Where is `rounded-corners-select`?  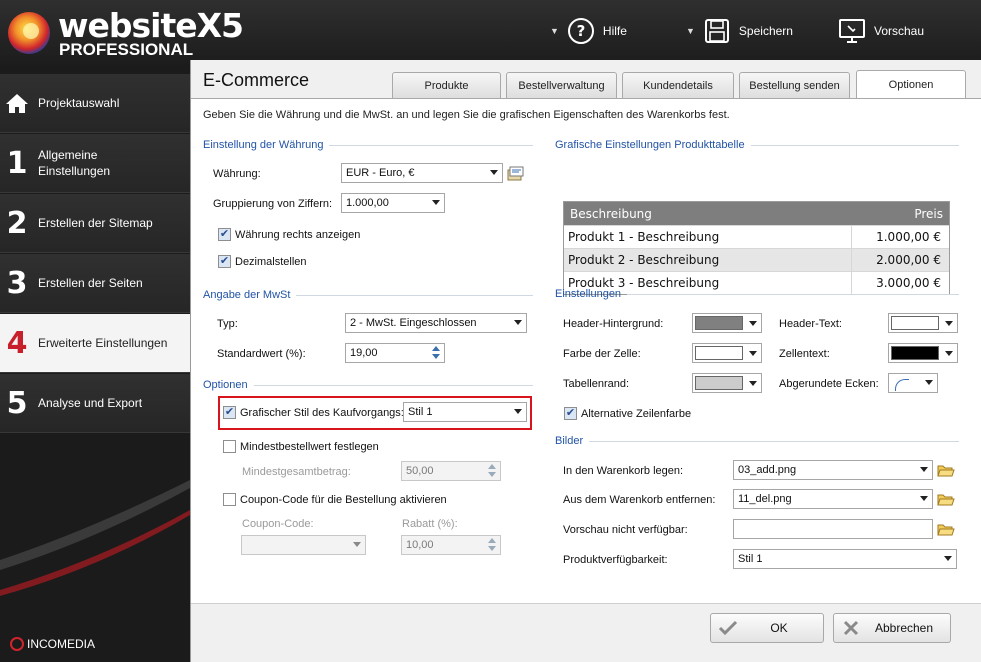 rounded-corners-select is located at coordinates (913, 383).